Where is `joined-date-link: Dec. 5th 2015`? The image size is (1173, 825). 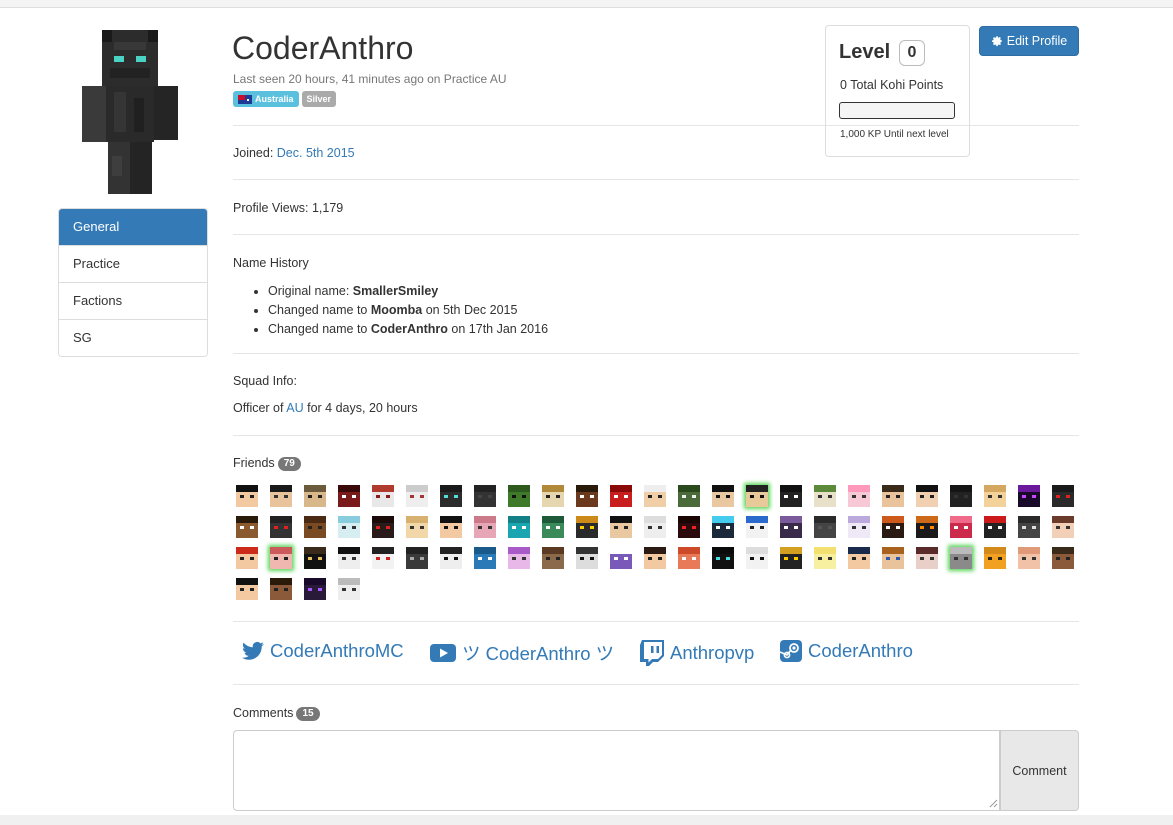
joined-date-link: Dec. 5th 2015 is located at coordinates (316, 153).